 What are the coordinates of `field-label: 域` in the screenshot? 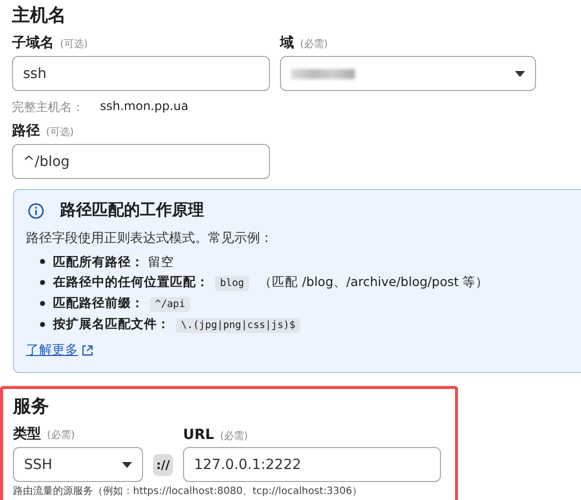 It's located at (287, 43).